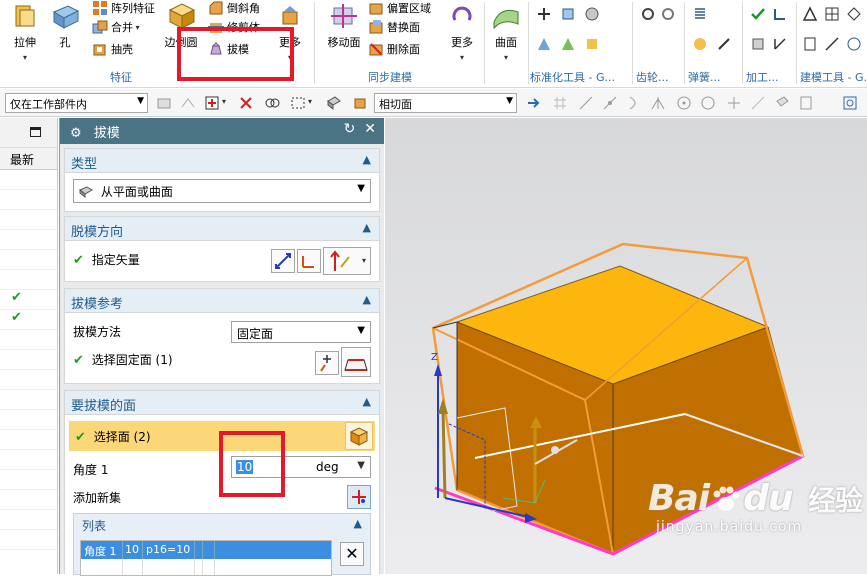  Describe the element at coordinates (854, 44) in the screenshot. I see `counter-tool-icon` at that location.